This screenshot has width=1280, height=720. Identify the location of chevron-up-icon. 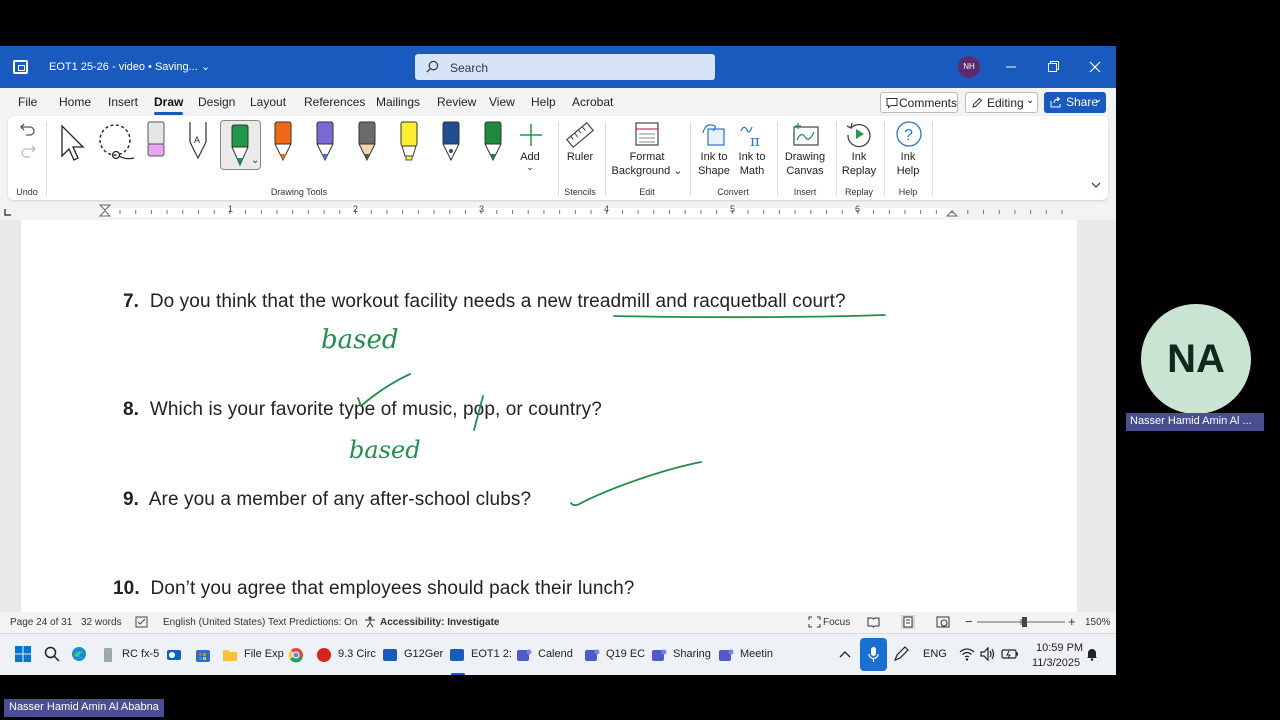
(845, 654).